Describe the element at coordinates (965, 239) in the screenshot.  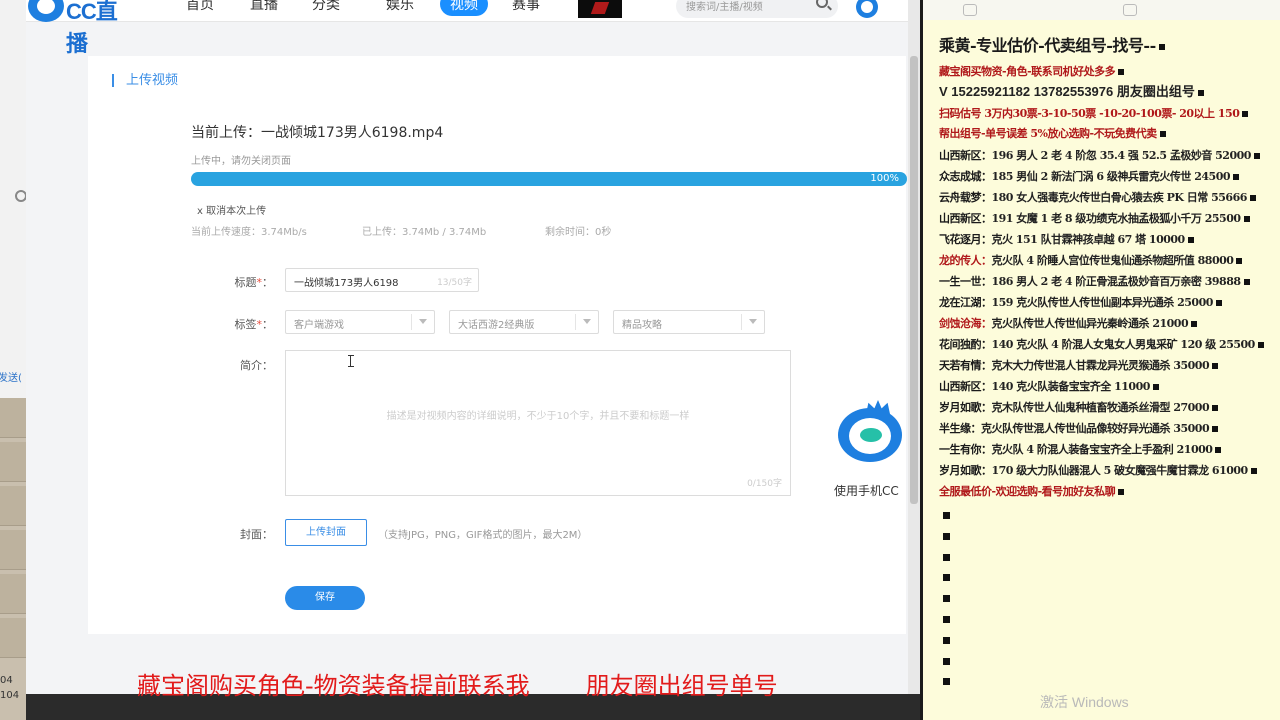
I see `ad-line-zone: 飞花逐月：` at that location.